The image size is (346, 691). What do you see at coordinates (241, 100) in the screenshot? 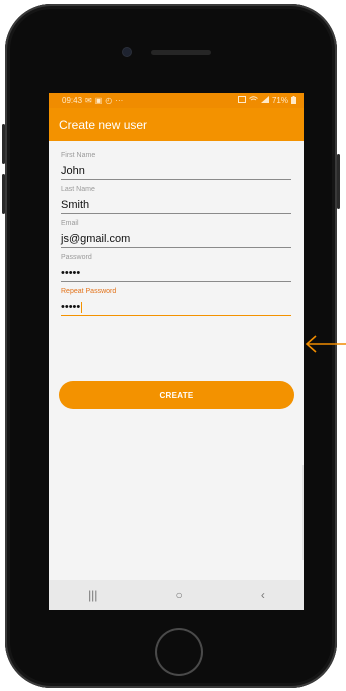
I see `nfc-icon` at bounding box center [241, 100].